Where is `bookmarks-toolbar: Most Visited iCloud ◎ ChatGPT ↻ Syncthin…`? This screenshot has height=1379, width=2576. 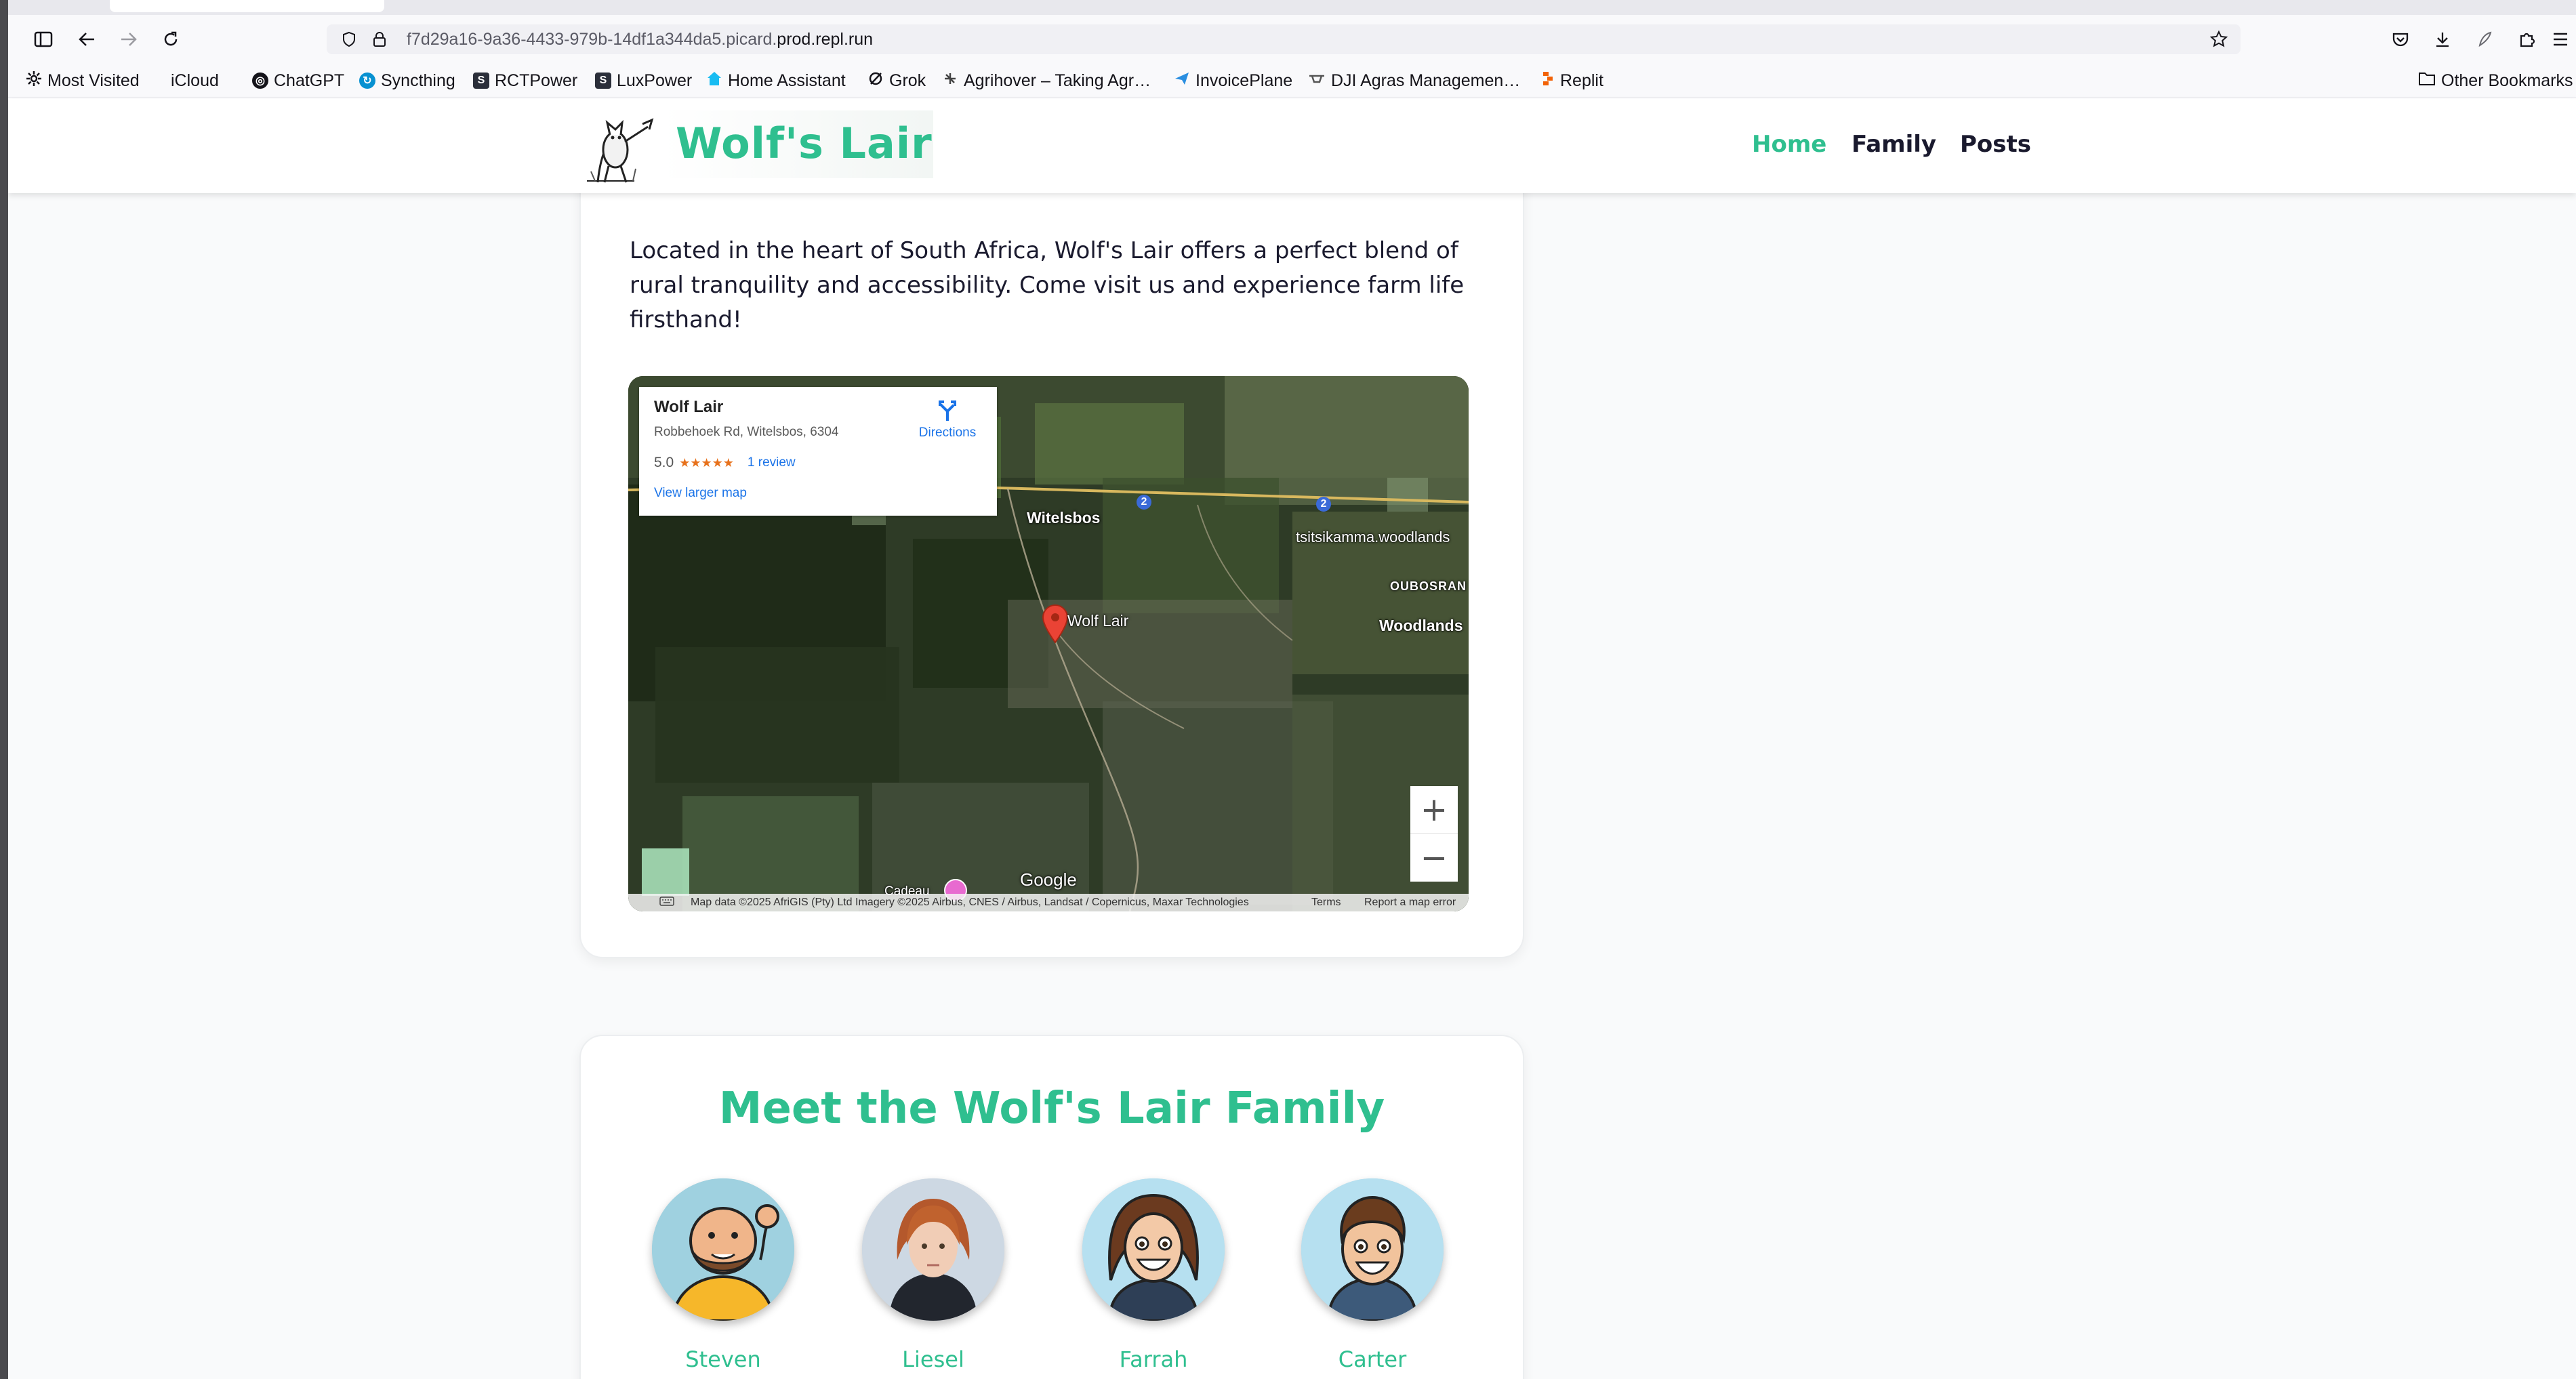
bookmarks-toolbar: Most Visited iCloud ◎ ChatGPT ↻ Syncthin… is located at coordinates (1292, 81).